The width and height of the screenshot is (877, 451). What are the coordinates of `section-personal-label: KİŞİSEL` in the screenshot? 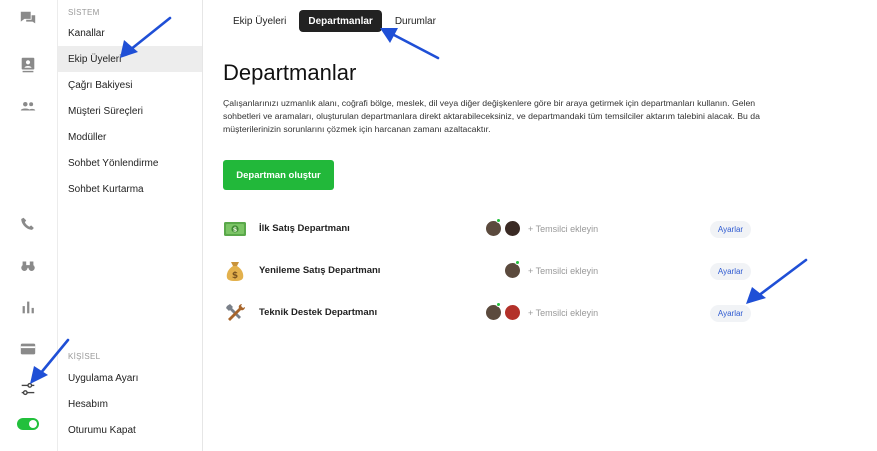 It's located at (84, 356).